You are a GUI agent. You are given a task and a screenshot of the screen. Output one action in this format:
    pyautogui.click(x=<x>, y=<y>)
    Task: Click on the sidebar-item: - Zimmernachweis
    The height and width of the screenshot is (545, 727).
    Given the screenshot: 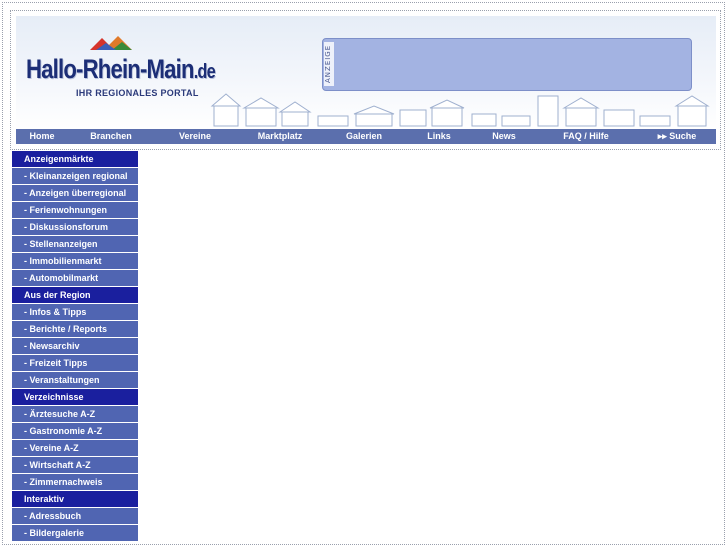 What is the action you would take?
    pyautogui.click(x=75, y=482)
    